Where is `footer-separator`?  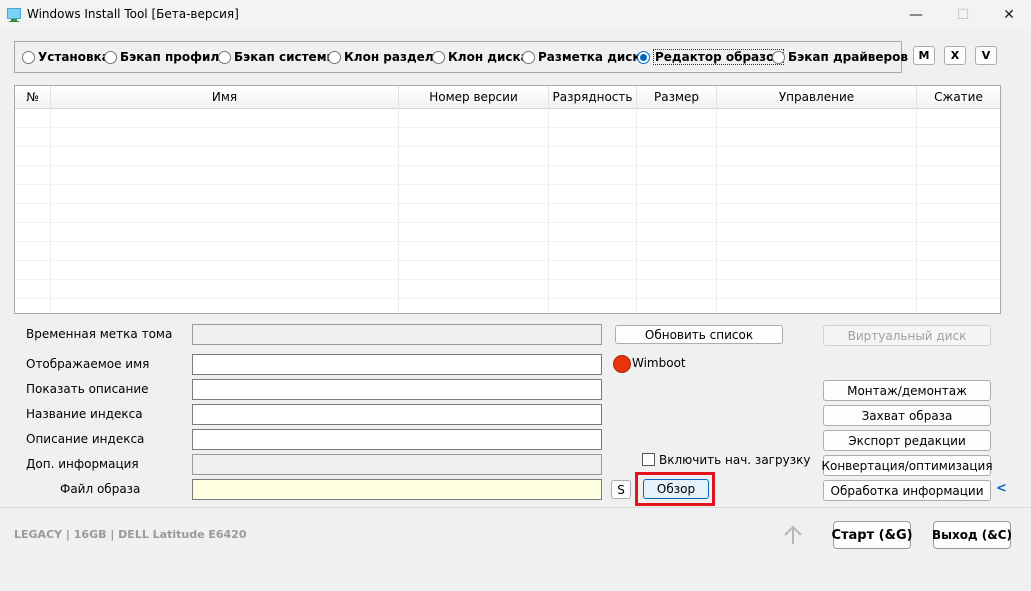 footer-separator is located at coordinates (515, 507).